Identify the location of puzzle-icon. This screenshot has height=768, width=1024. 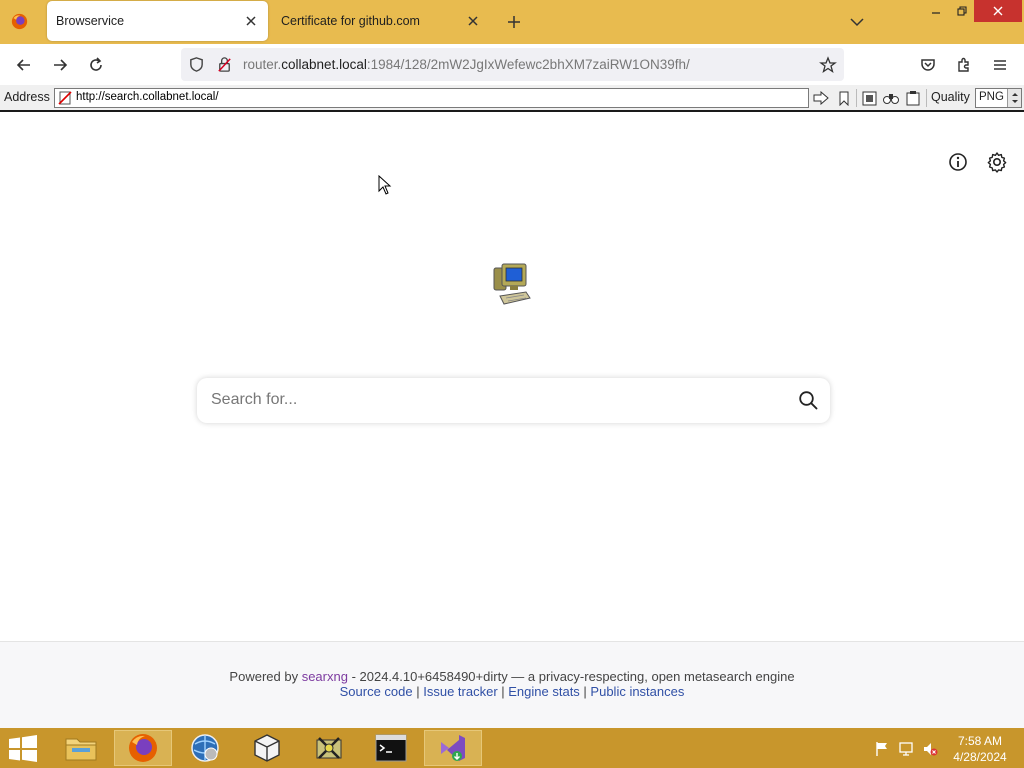
(963, 64).